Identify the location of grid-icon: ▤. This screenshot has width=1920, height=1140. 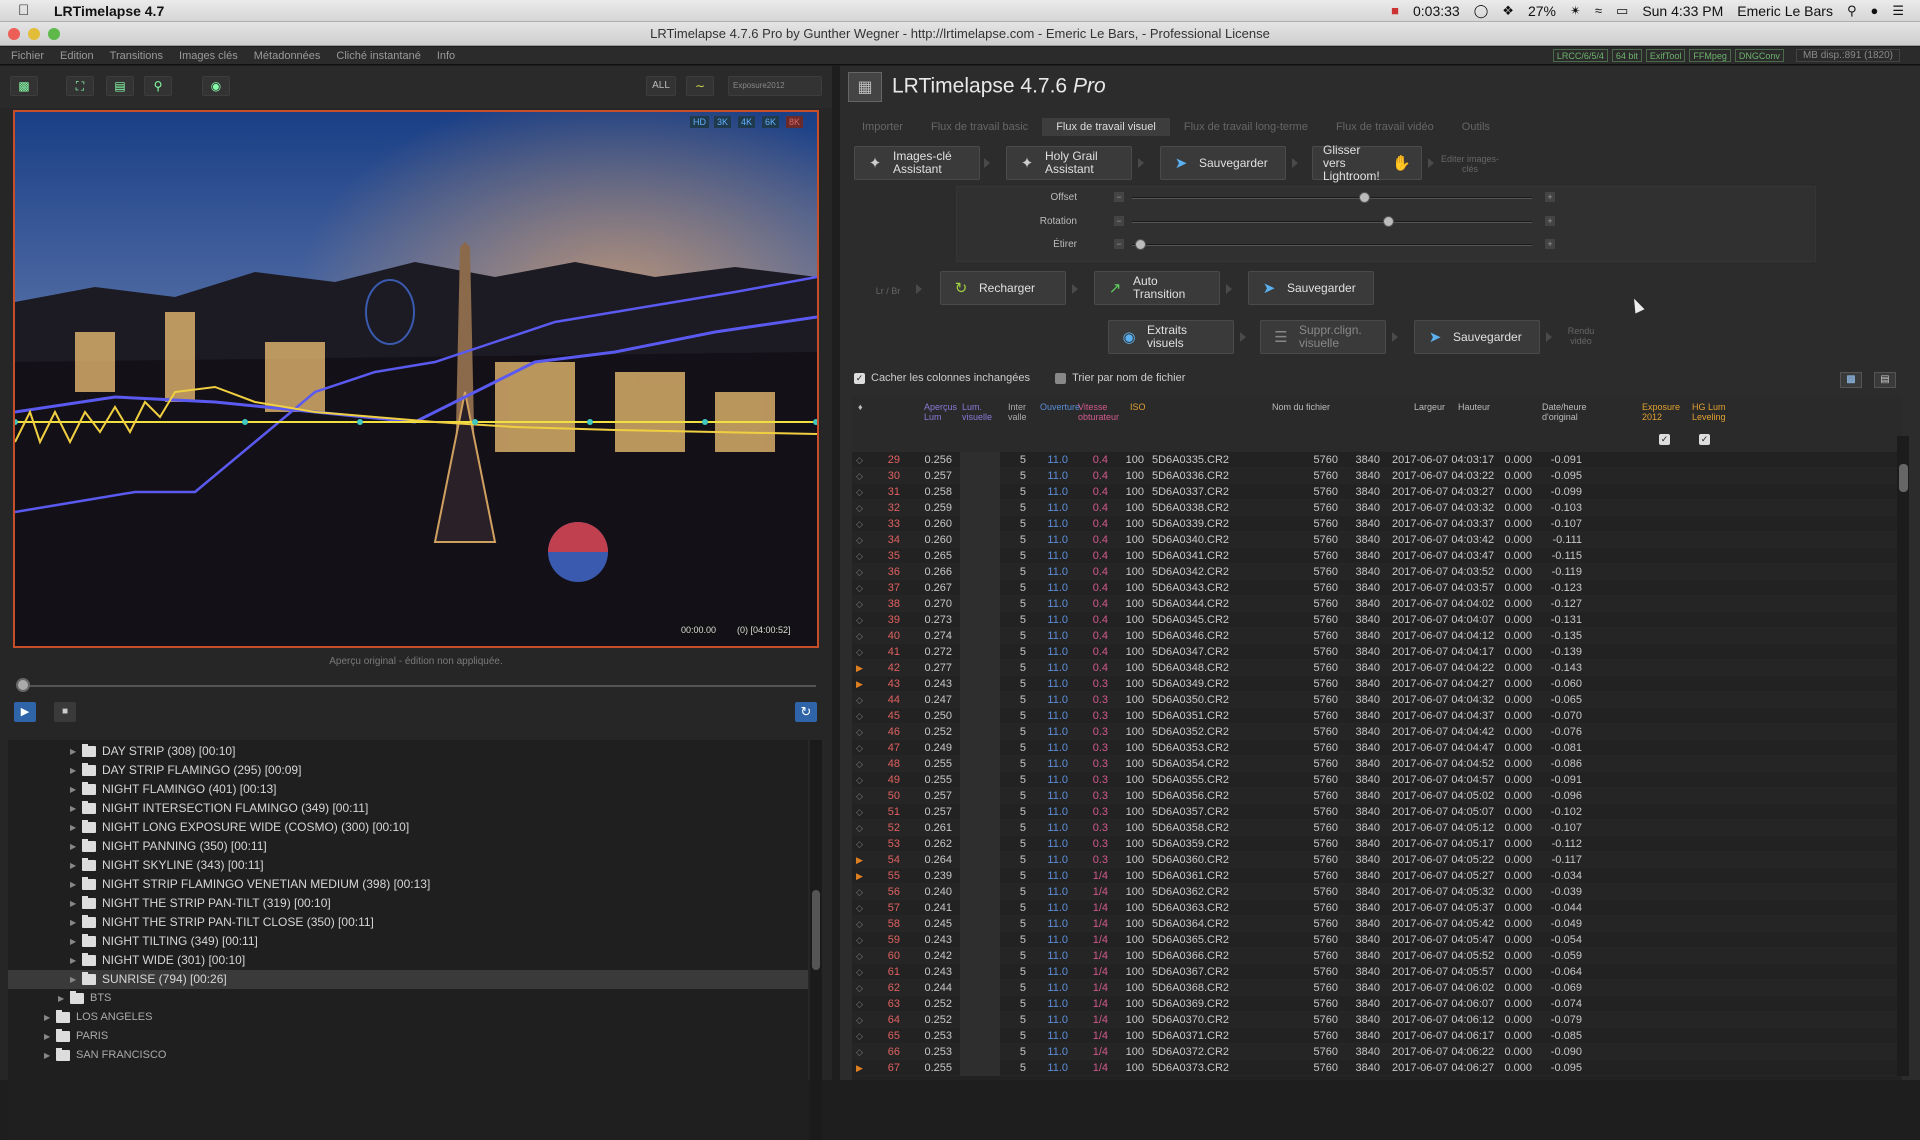
(120, 86).